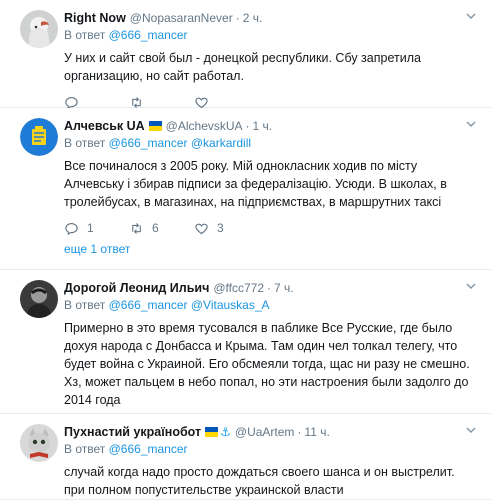  What do you see at coordinates (204, 126) in the screenshot?
I see `author-handle: @AlchevskUA` at bounding box center [204, 126].